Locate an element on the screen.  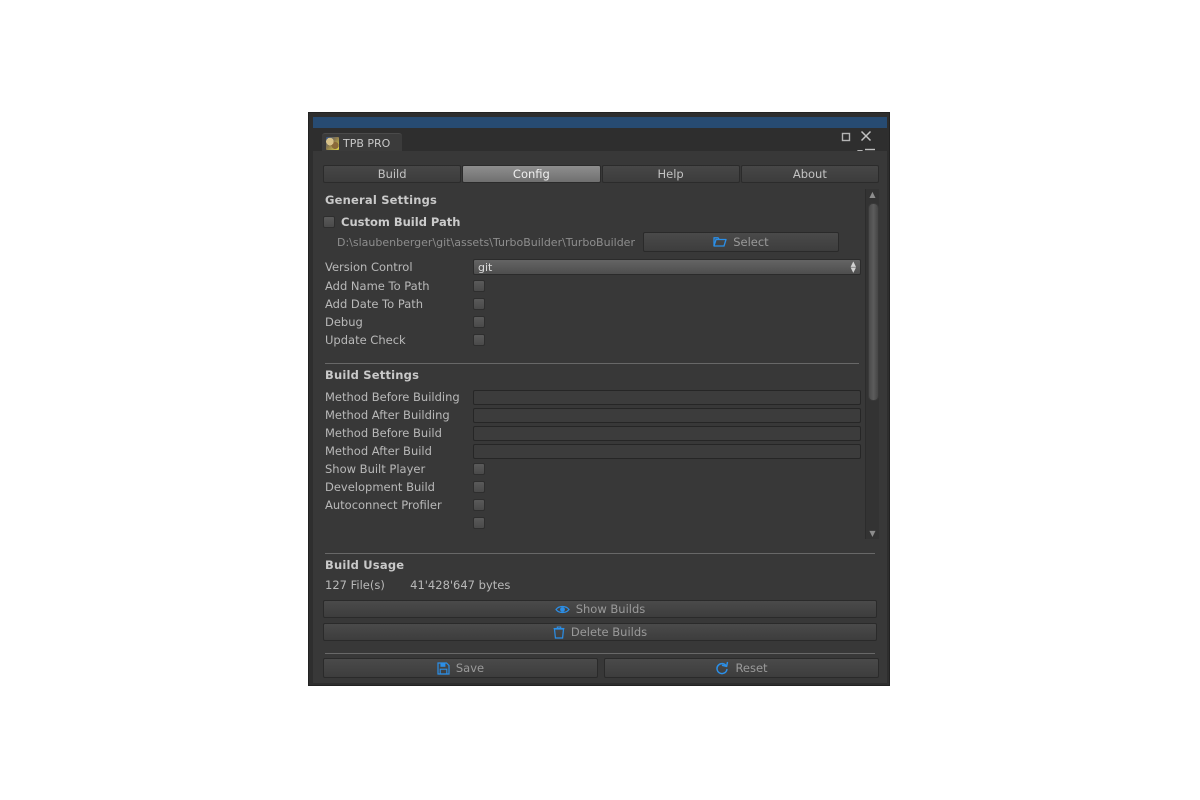
debug-checkbox is located at coordinates (479, 322).